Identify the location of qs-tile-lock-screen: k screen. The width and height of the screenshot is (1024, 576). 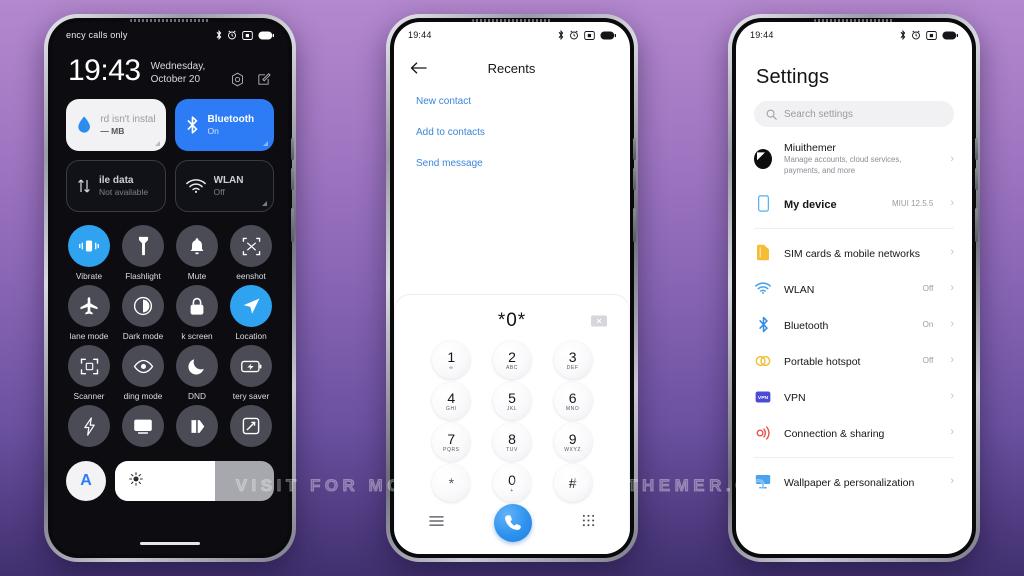
(197, 313).